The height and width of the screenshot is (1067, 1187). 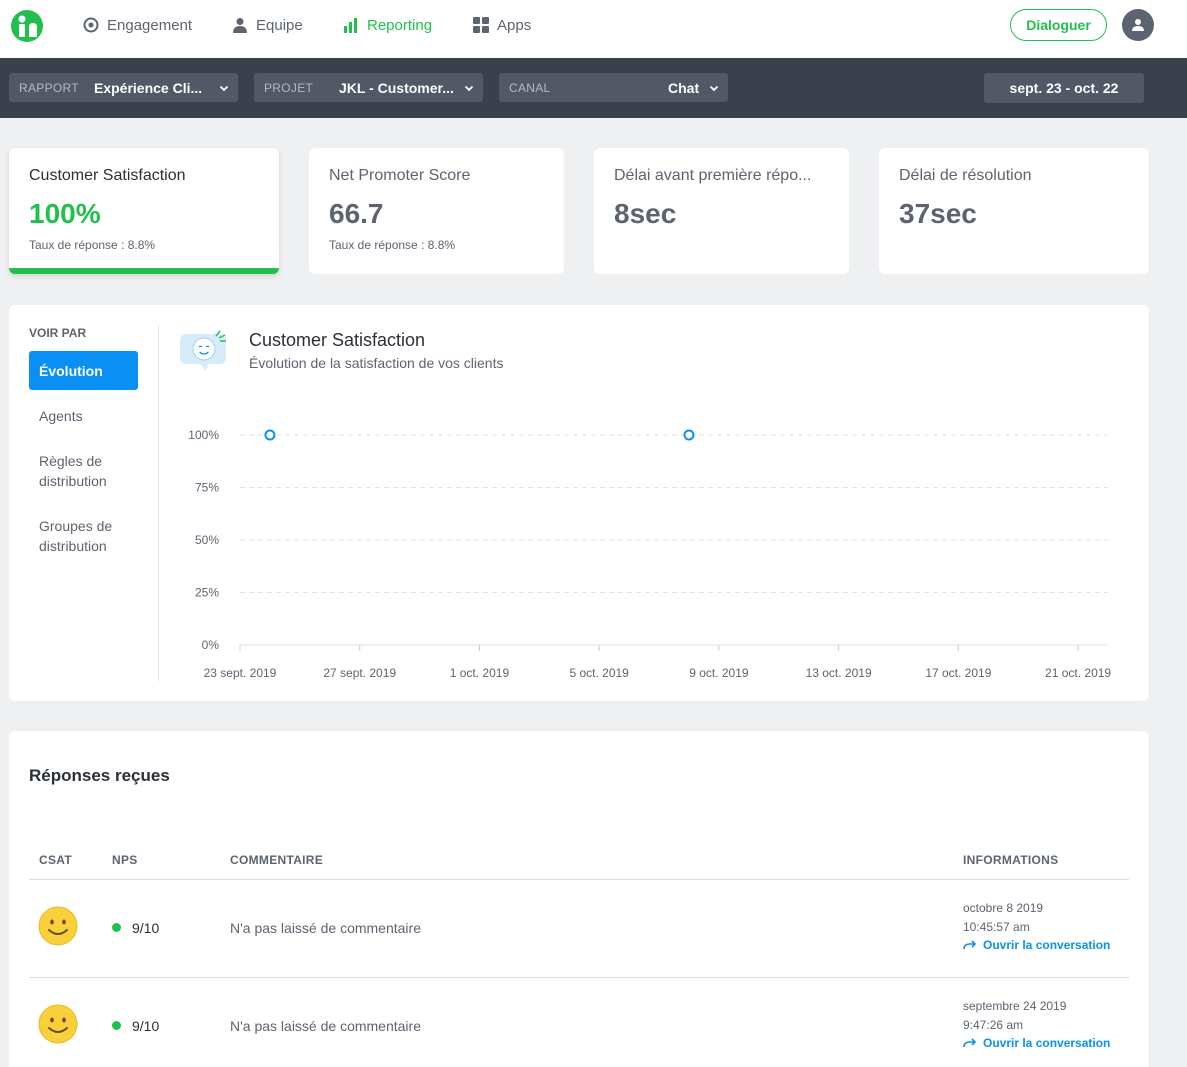 I want to click on nav-apps-label: Apps, so click(x=514, y=25).